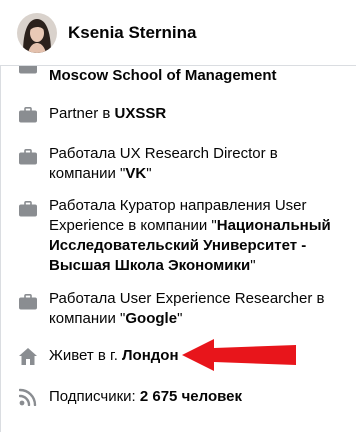  Describe the element at coordinates (239, 355) in the screenshot. I see `annotation-arrow-icon` at that location.